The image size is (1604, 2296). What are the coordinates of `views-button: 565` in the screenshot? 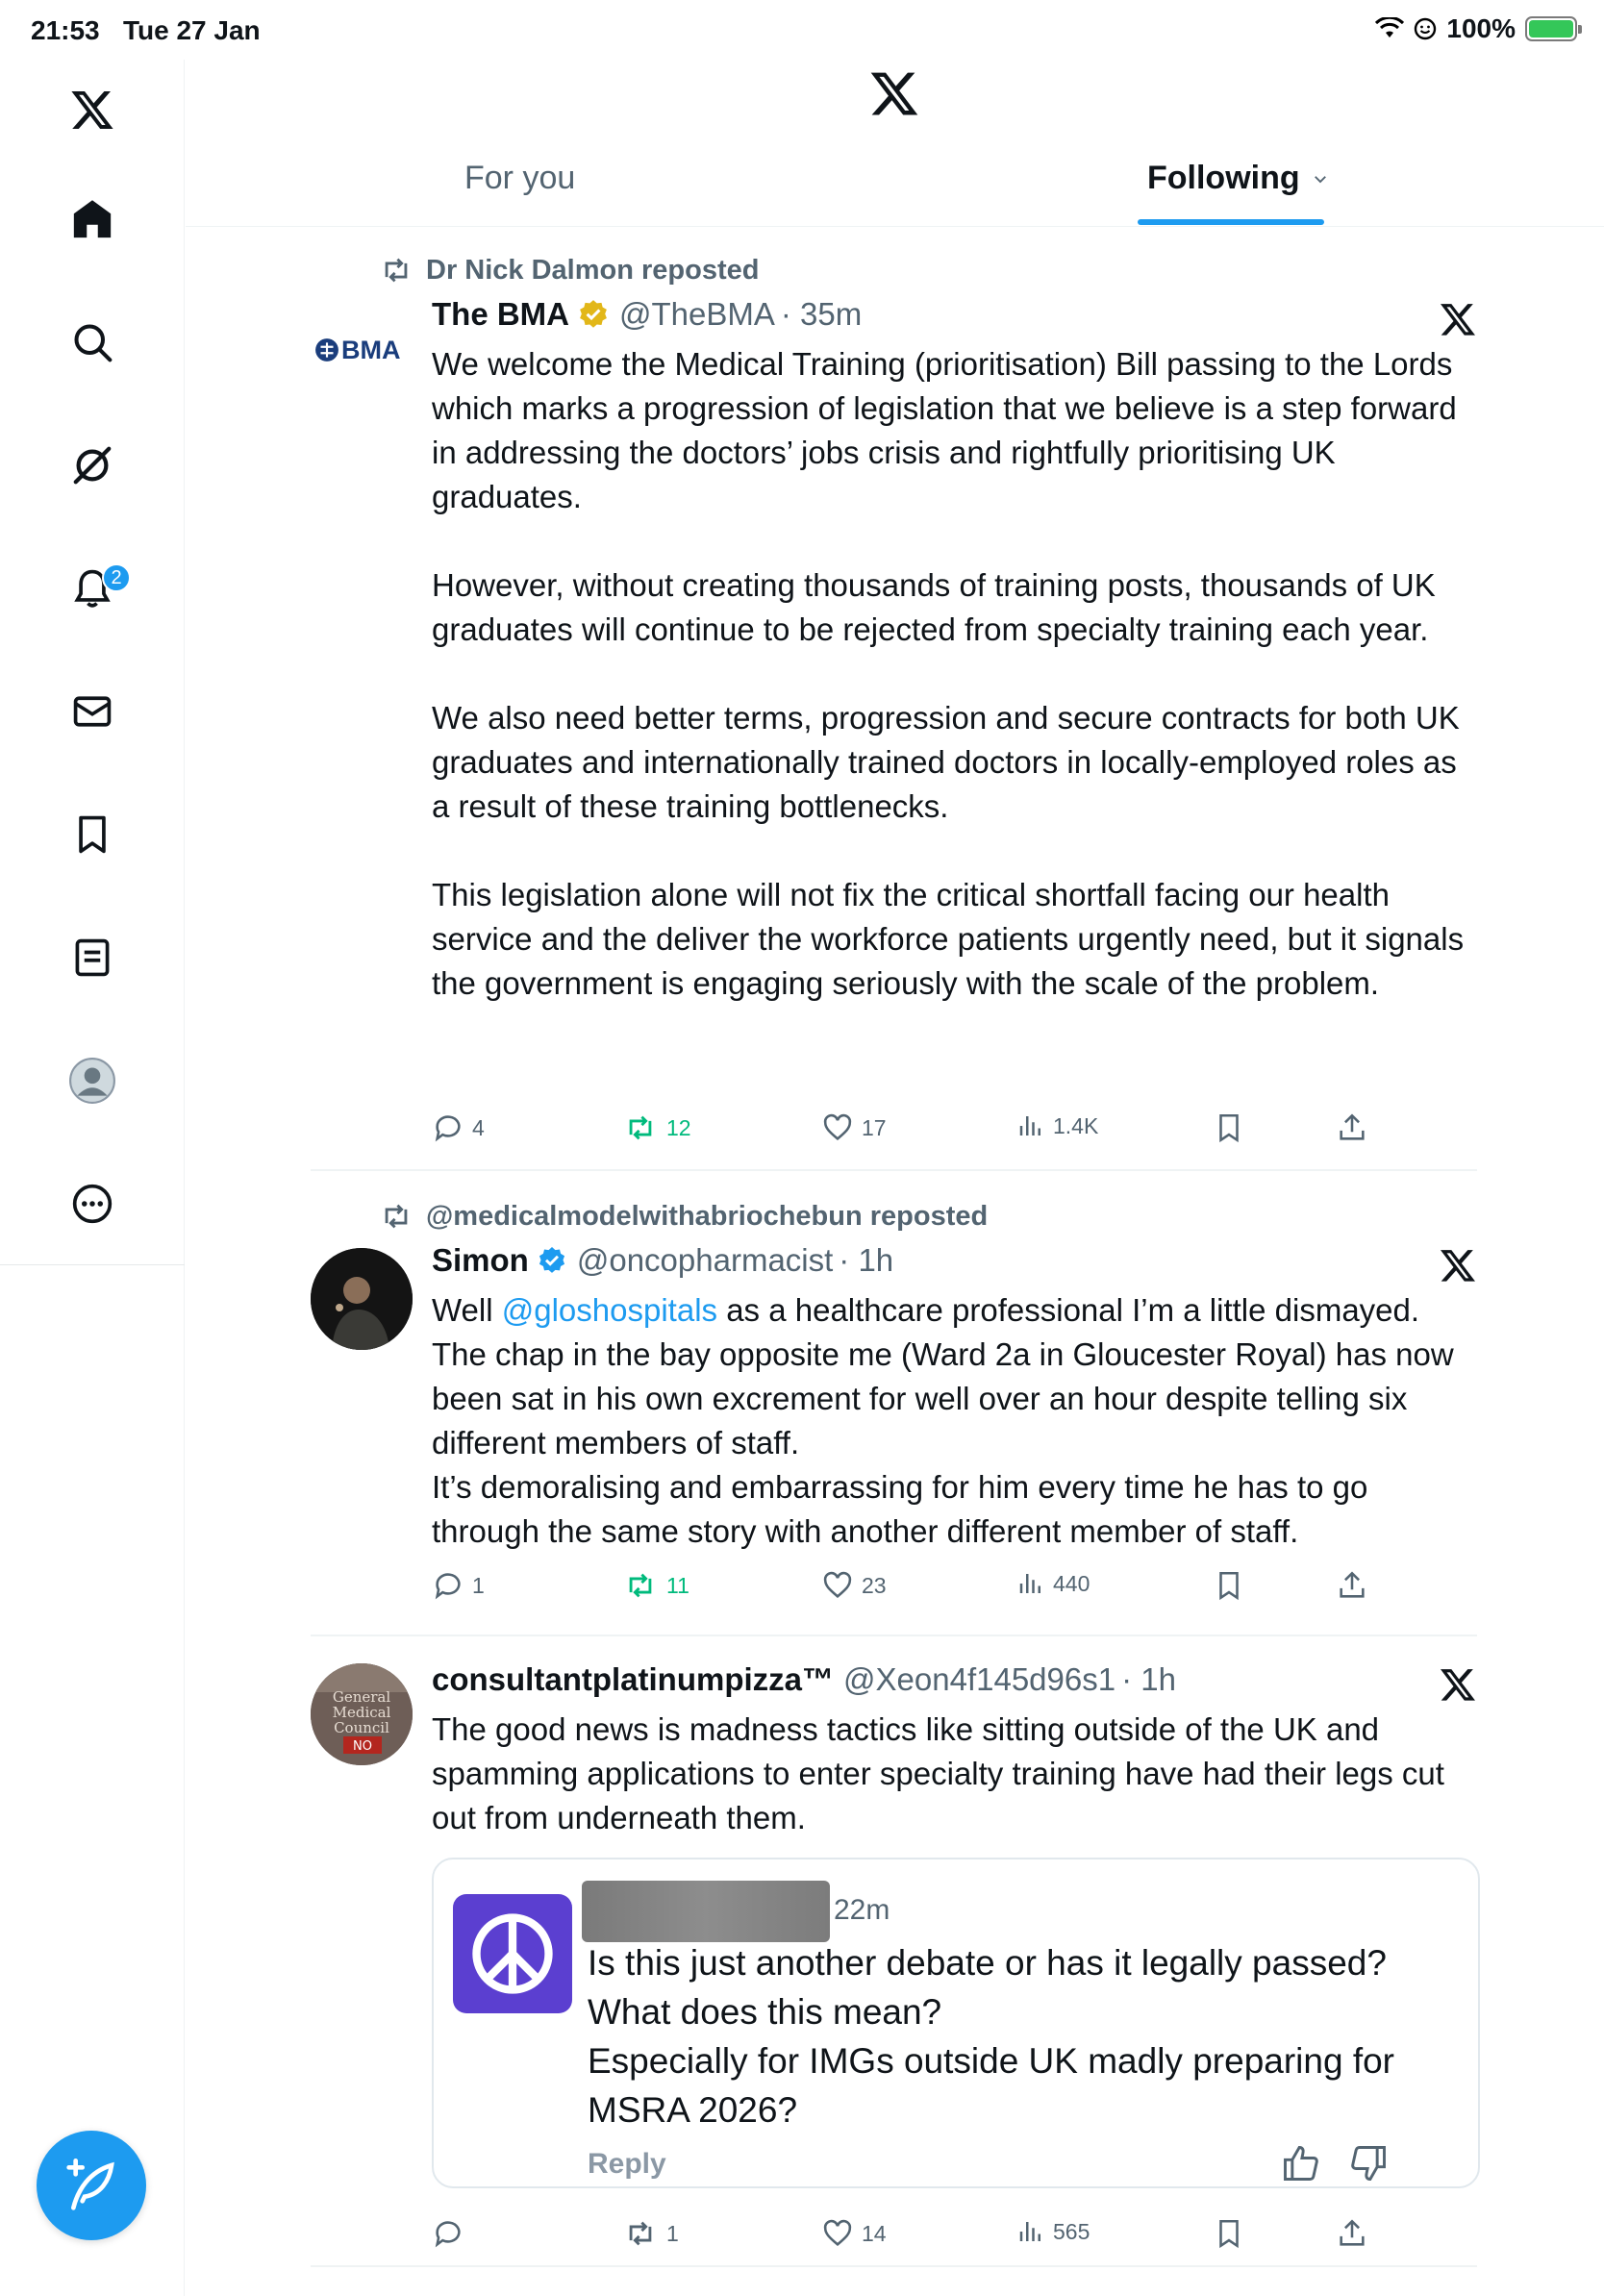 It's located at (1053, 2231).